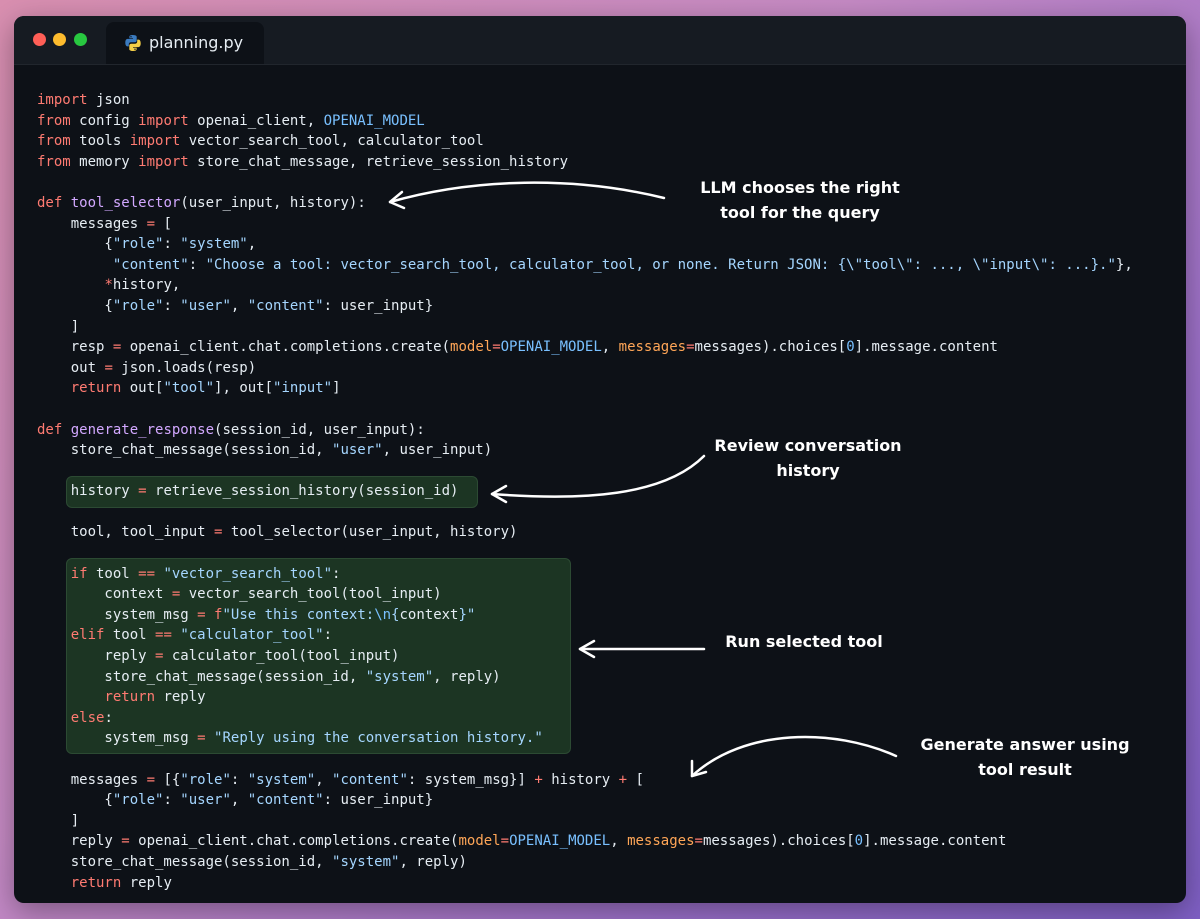 The image size is (1200, 919). Describe the element at coordinates (794, 756) in the screenshot. I see `arrow-answer` at that location.